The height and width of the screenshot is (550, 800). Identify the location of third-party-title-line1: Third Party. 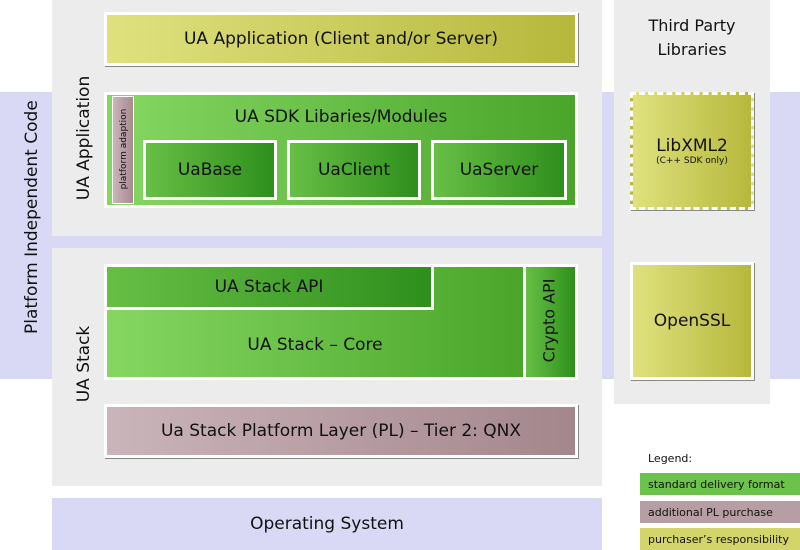
(692, 25).